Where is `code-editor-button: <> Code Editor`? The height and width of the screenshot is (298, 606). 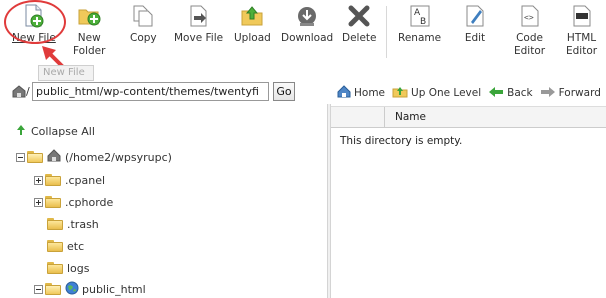 code-editor-button: <> Code Editor is located at coordinates (529, 31).